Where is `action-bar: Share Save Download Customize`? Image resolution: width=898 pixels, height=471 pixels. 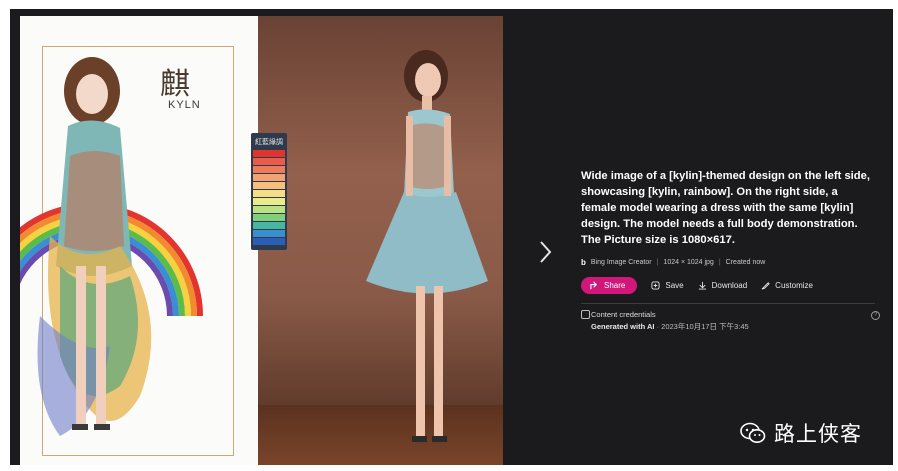
action-bar: Share Save Download Customize is located at coordinates (731, 285).